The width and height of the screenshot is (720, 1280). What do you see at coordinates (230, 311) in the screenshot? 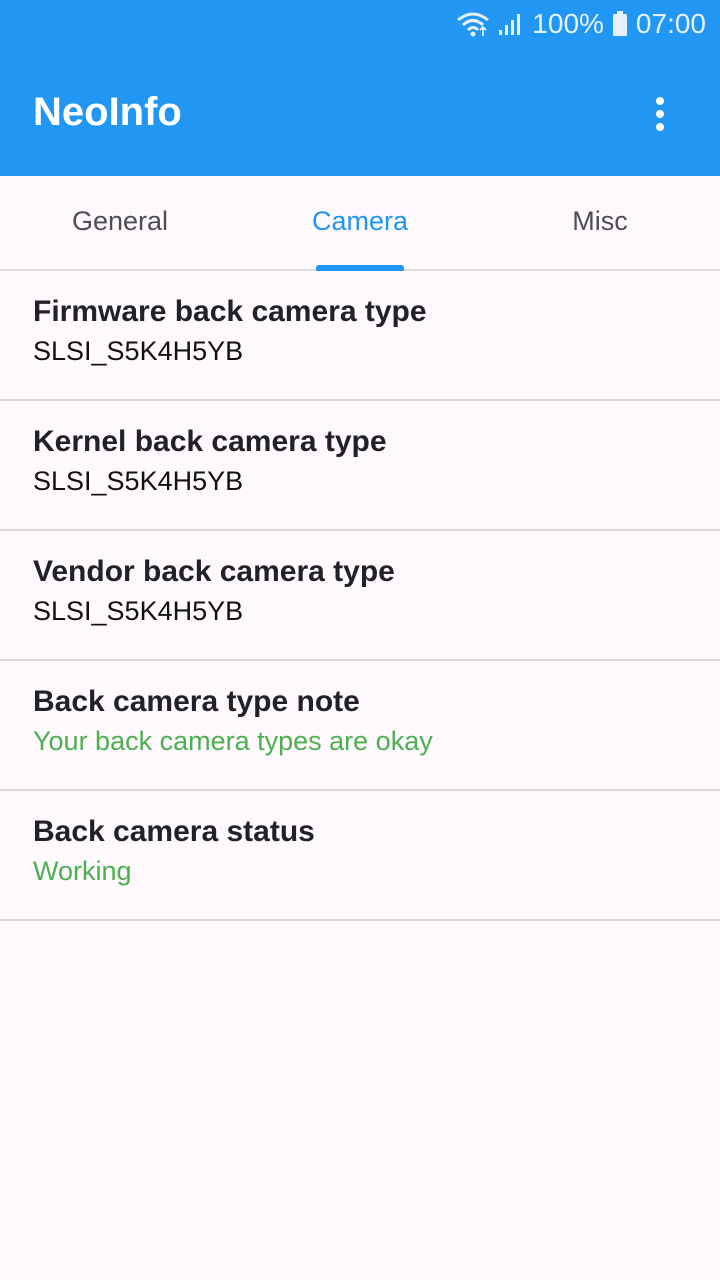
I see `item-title: Firmware back camera type` at bounding box center [230, 311].